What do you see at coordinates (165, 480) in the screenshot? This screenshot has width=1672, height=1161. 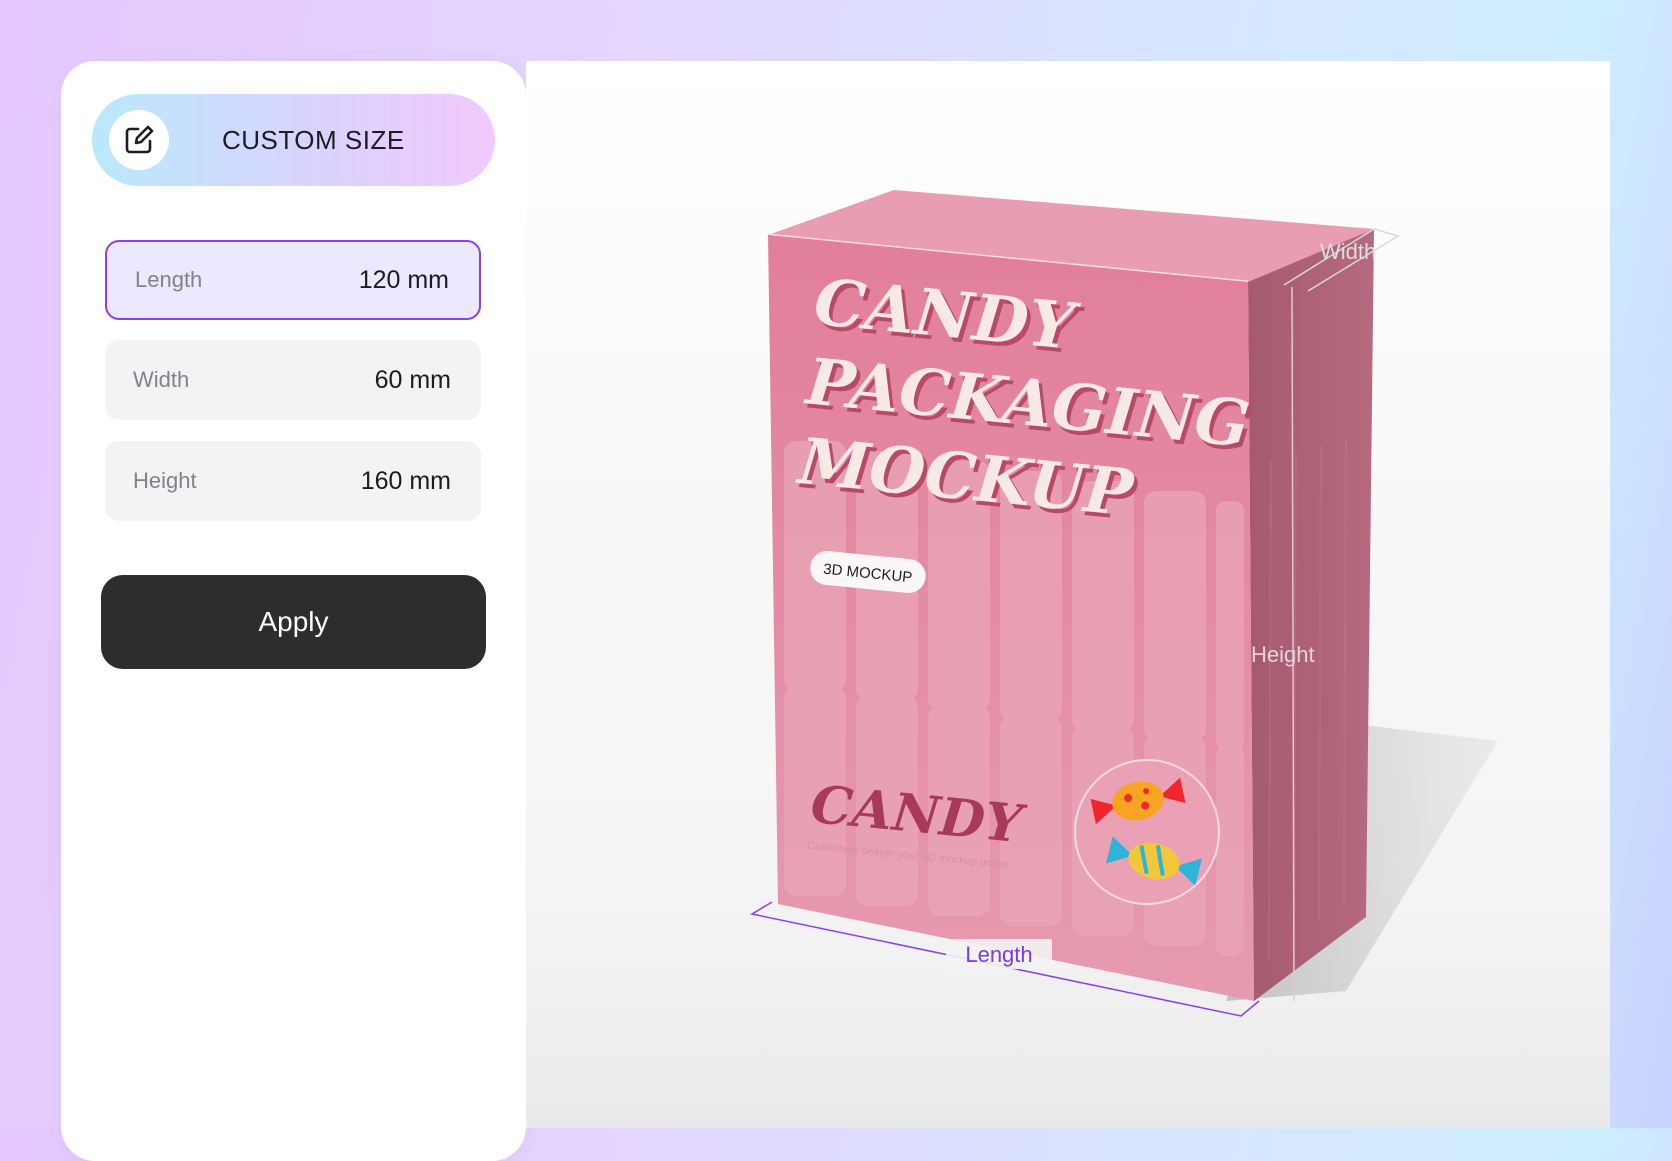 I see `height-field-label: Height` at bounding box center [165, 480].